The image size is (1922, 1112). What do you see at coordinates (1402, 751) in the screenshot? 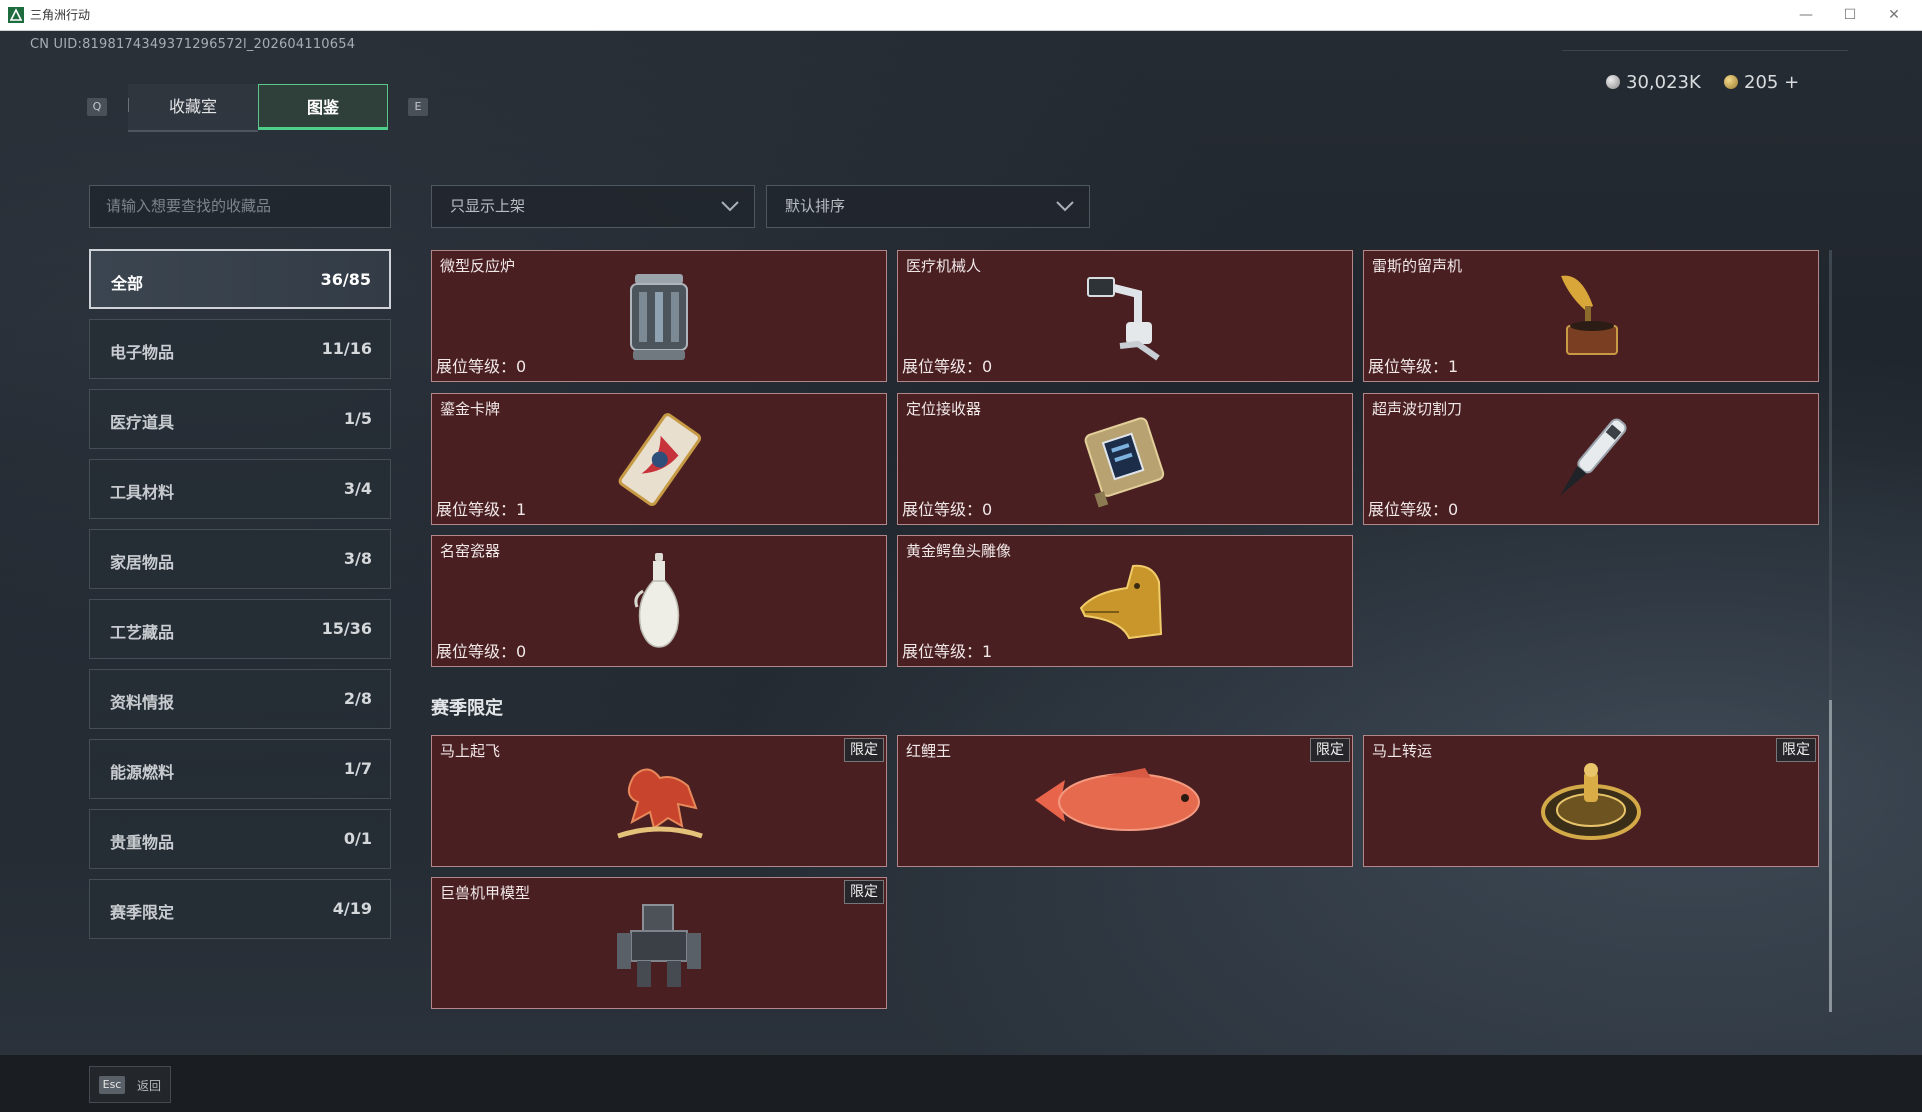
I see `item-name: 马上转运` at bounding box center [1402, 751].